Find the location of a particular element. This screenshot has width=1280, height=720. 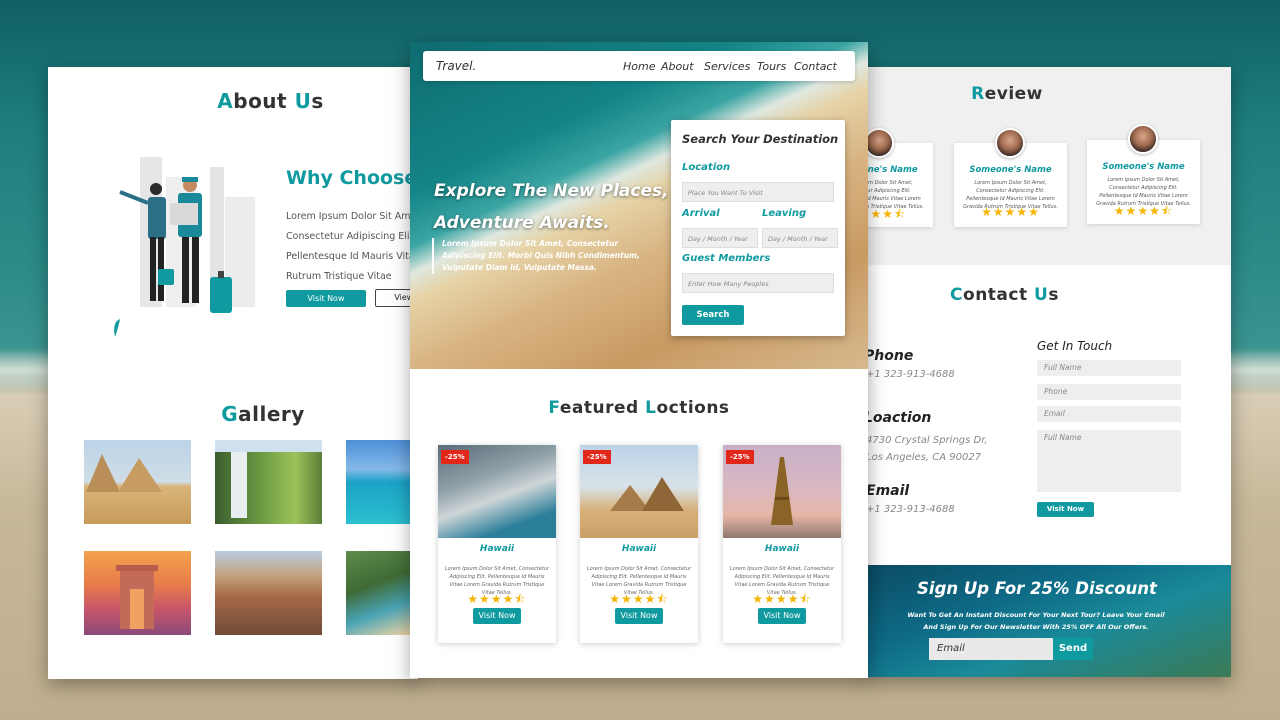

contact-title: Contact Us is located at coordinates (1004, 295).